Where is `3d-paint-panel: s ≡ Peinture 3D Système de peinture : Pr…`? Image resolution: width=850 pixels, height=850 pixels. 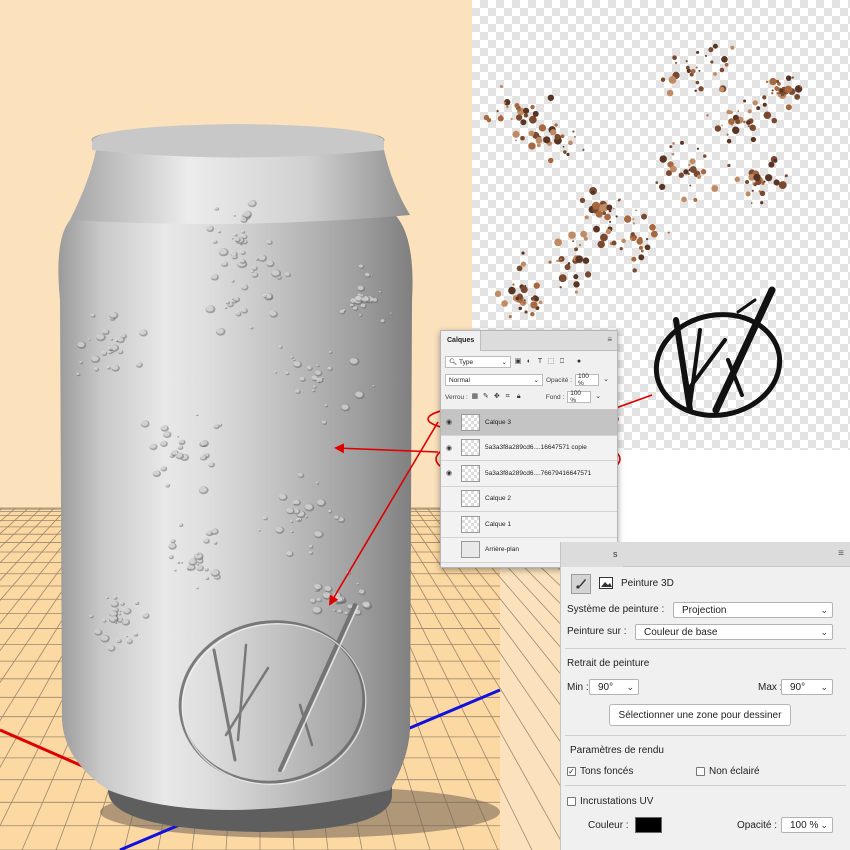
3d-paint-panel: s ≡ Peinture 3D Système de peinture : Pr… is located at coordinates (705, 696).